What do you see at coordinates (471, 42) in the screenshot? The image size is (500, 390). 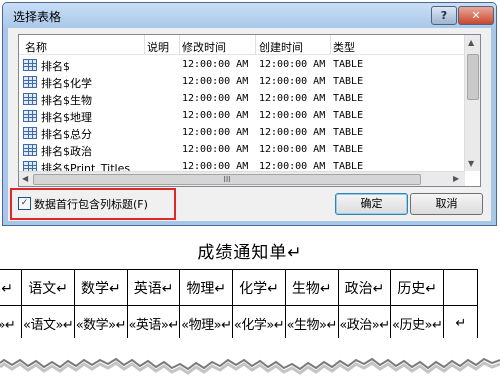 I see `scroll-up-icon: ▲` at bounding box center [471, 42].